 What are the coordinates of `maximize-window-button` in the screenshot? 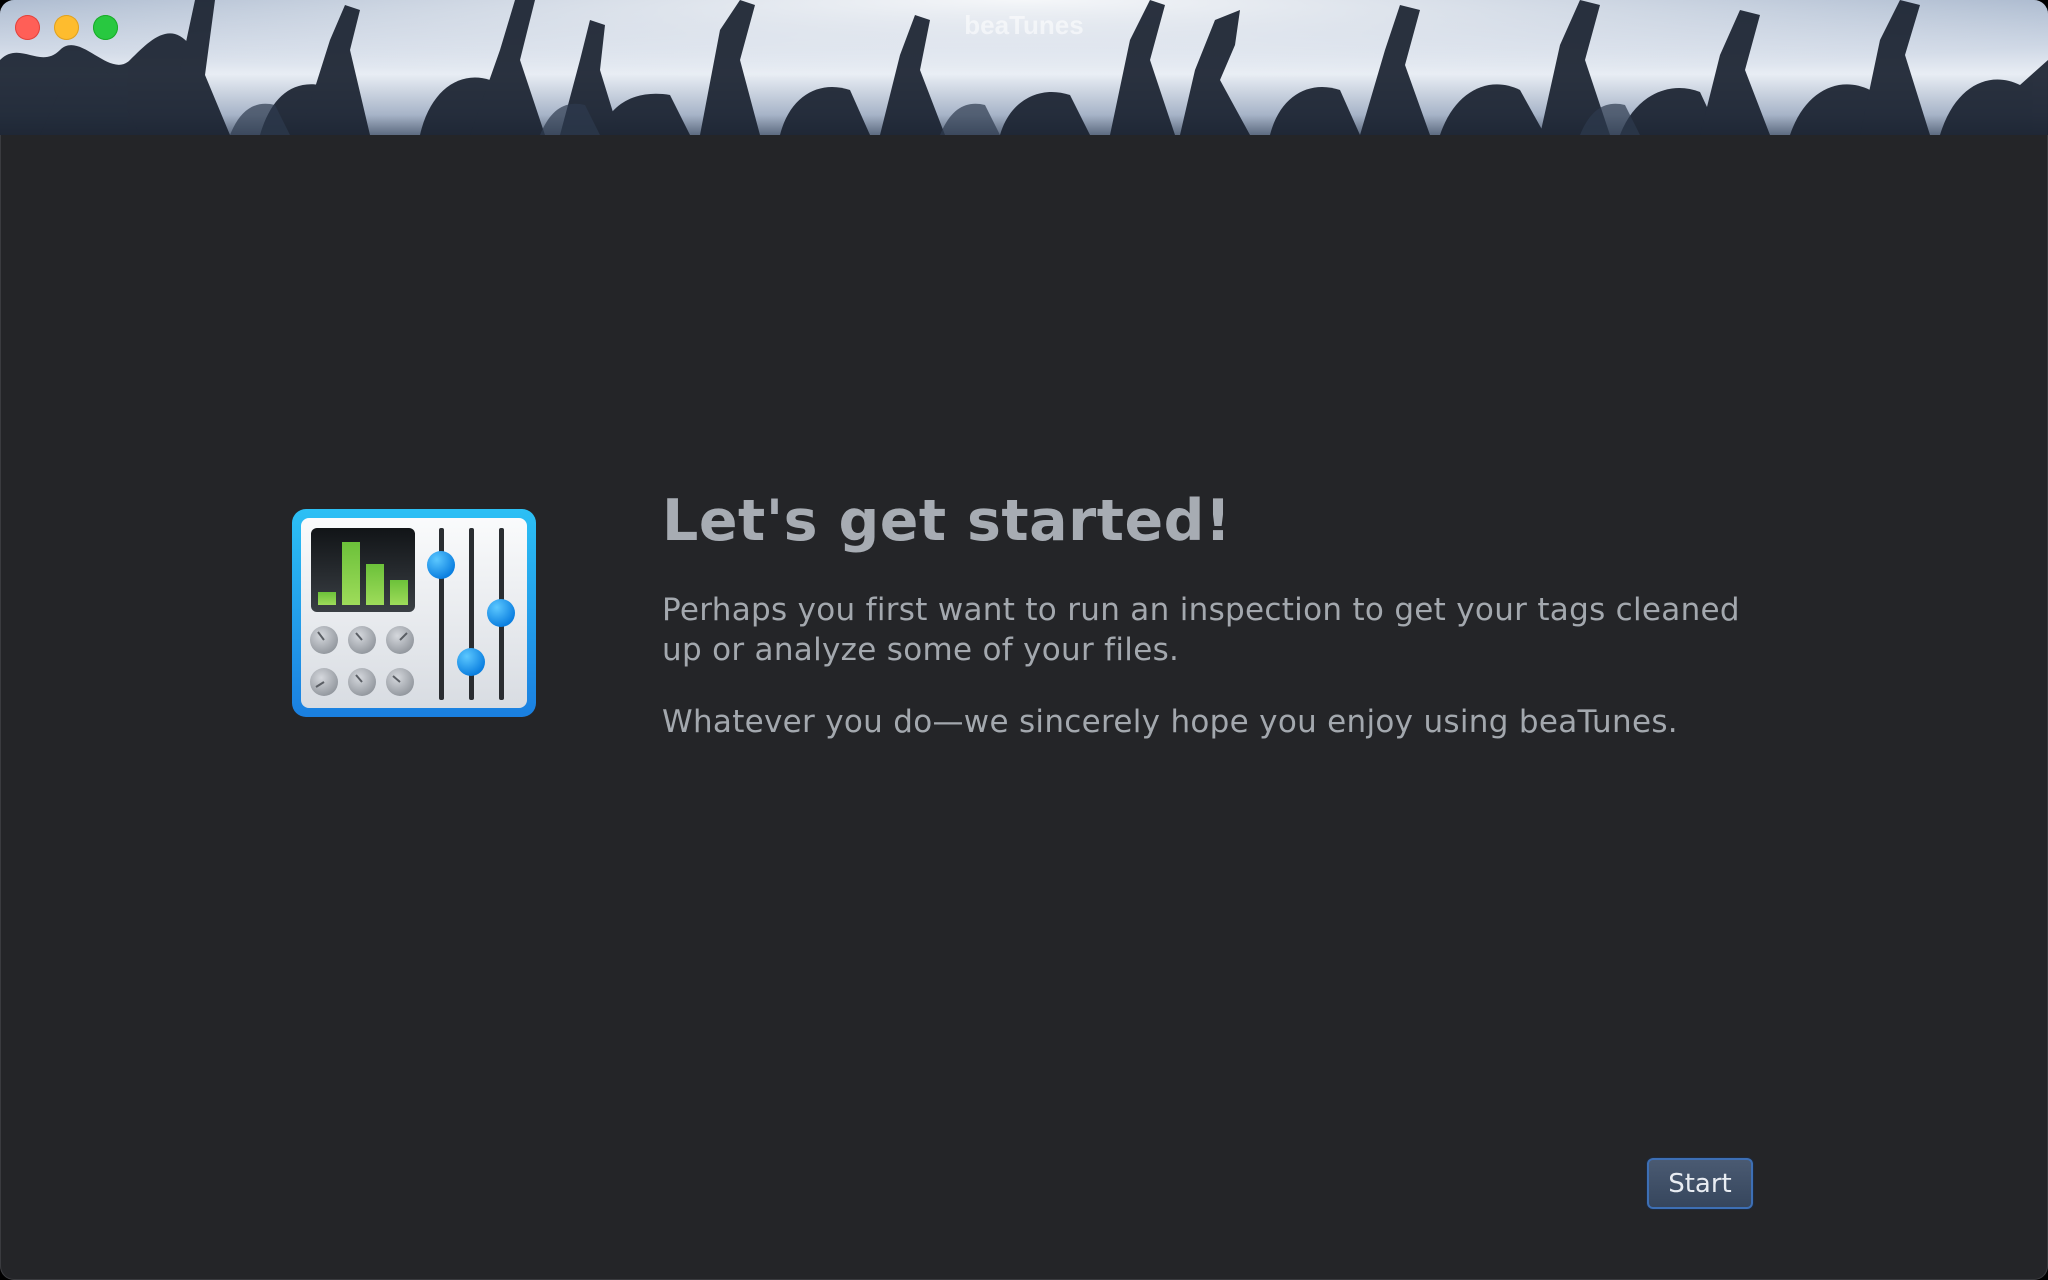 It's located at (105, 27).